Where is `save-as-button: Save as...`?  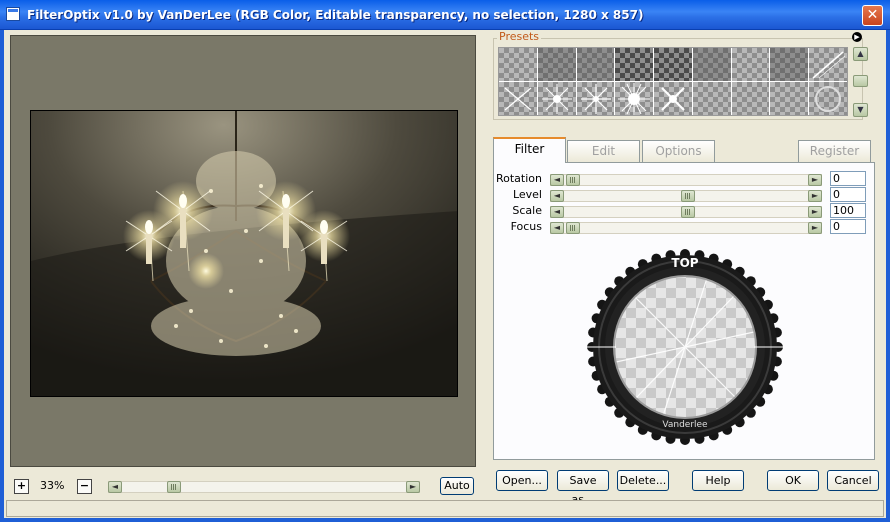
save-as-button: Save as... is located at coordinates (583, 488).